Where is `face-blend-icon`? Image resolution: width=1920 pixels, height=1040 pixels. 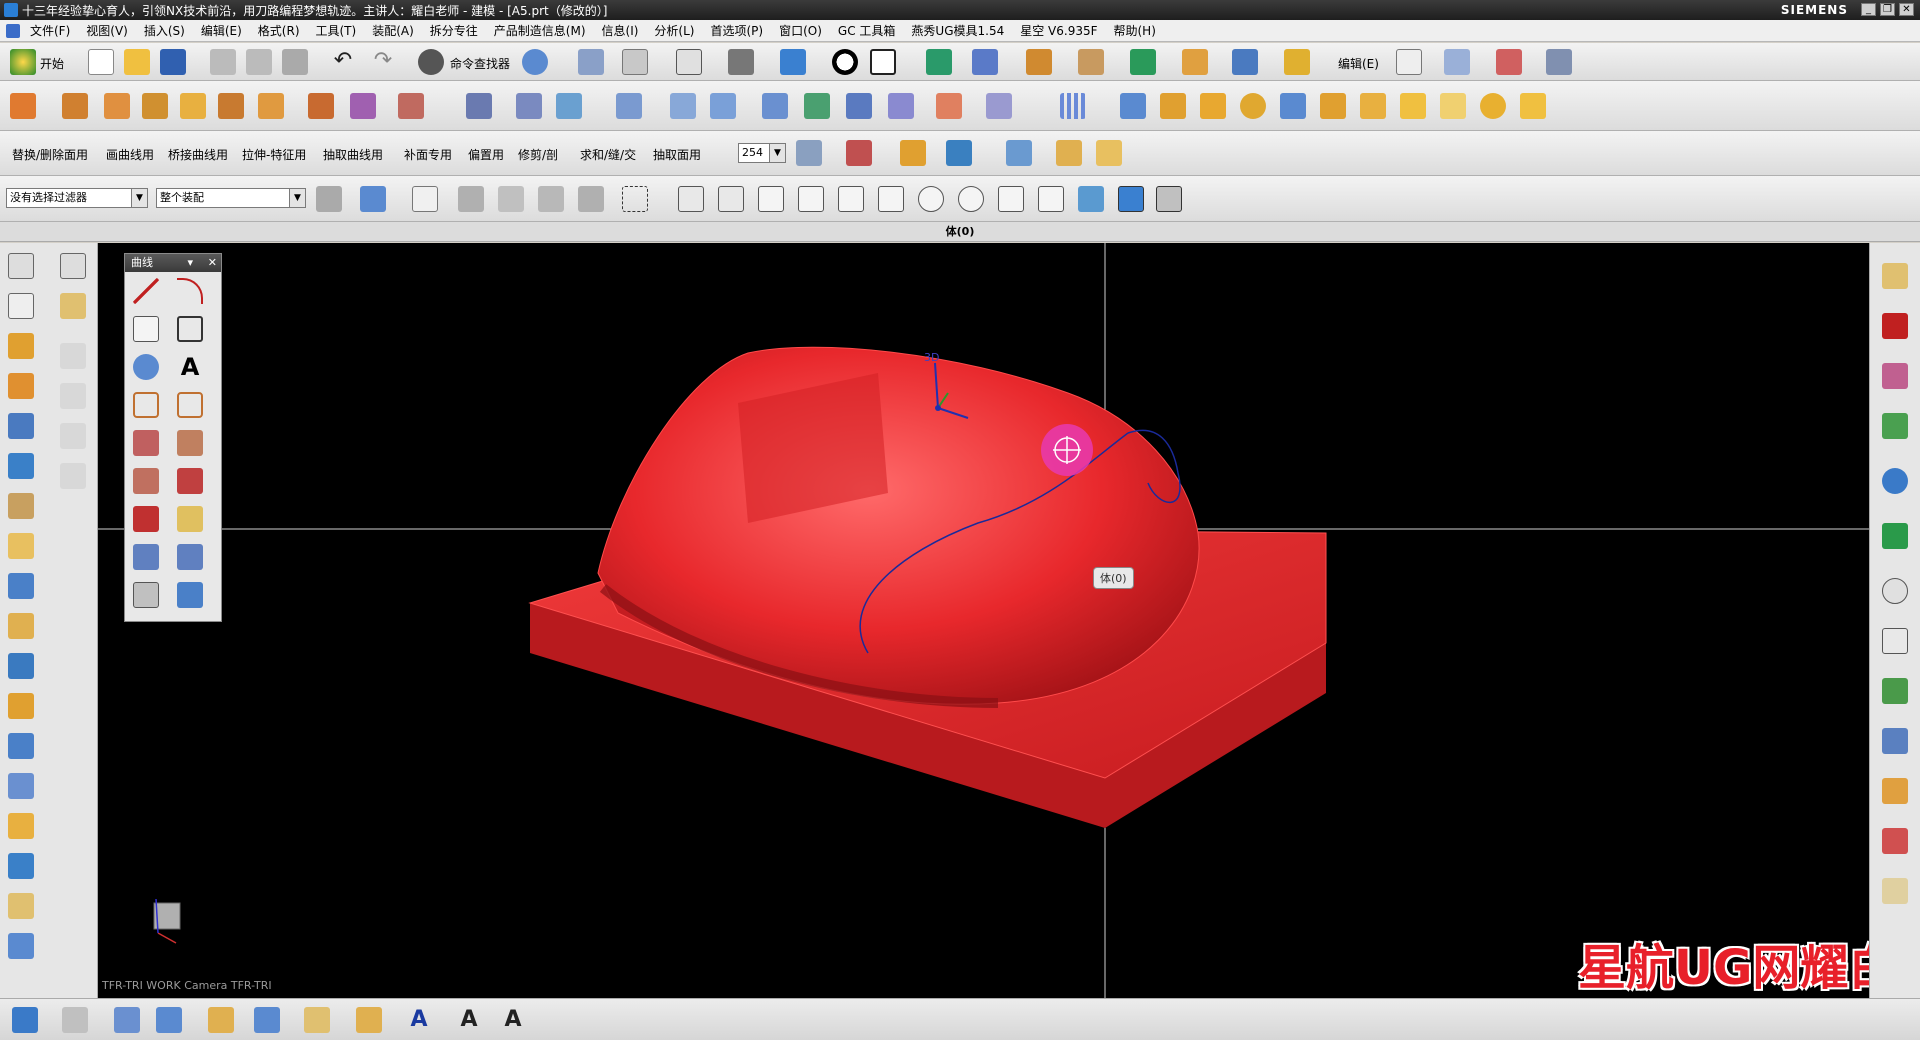 face-blend-icon is located at coordinates (629, 106).